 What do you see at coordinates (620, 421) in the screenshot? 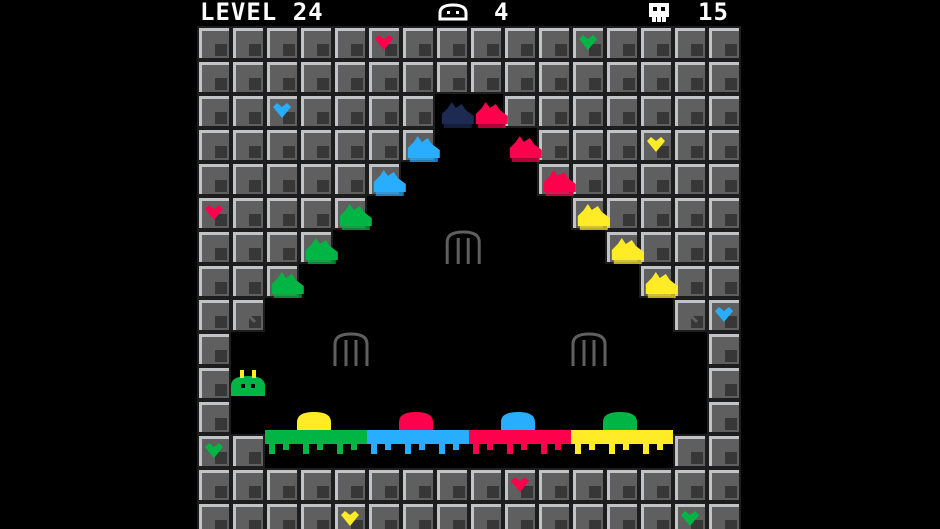
I see `goal-blob-green` at bounding box center [620, 421].